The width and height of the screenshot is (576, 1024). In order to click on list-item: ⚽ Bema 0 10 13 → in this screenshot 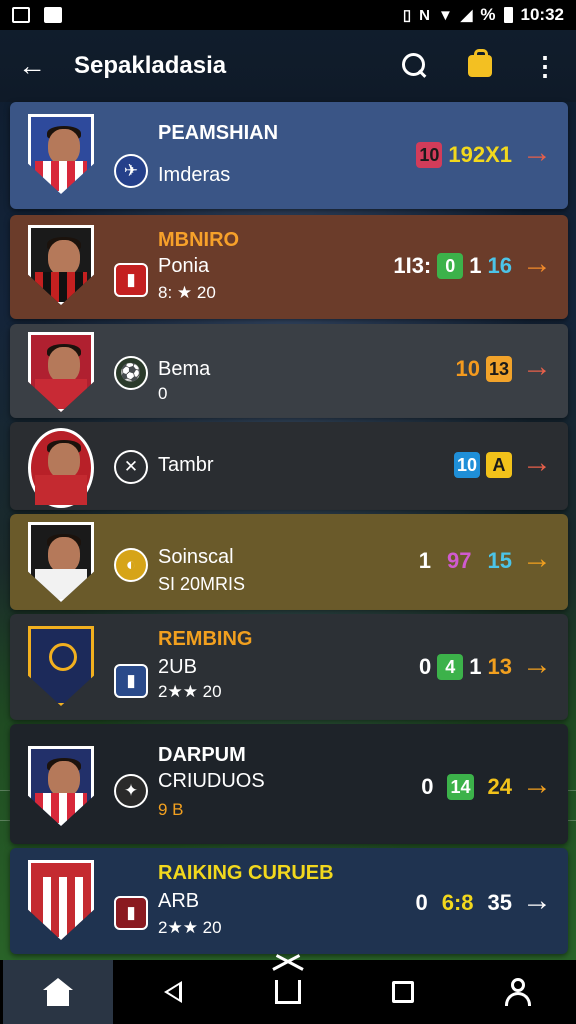, I will do `click(289, 371)`.